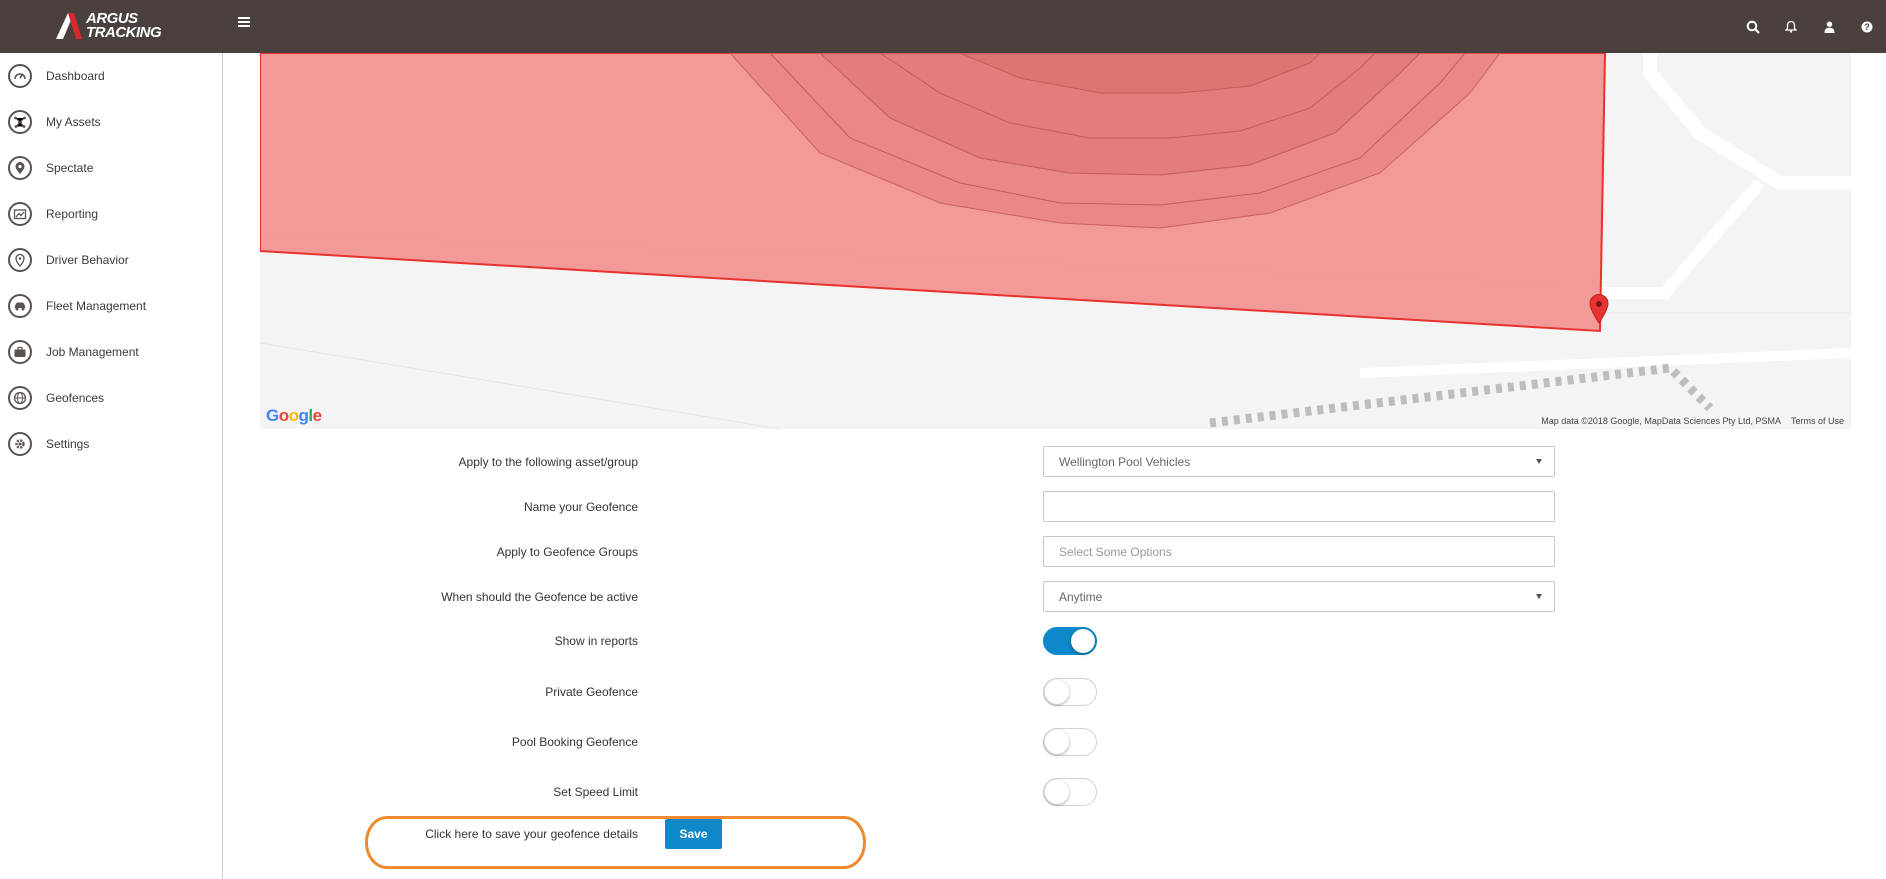 Image resolution: width=1886 pixels, height=879 pixels. I want to click on help-icon: ?, so click(1867, 26).